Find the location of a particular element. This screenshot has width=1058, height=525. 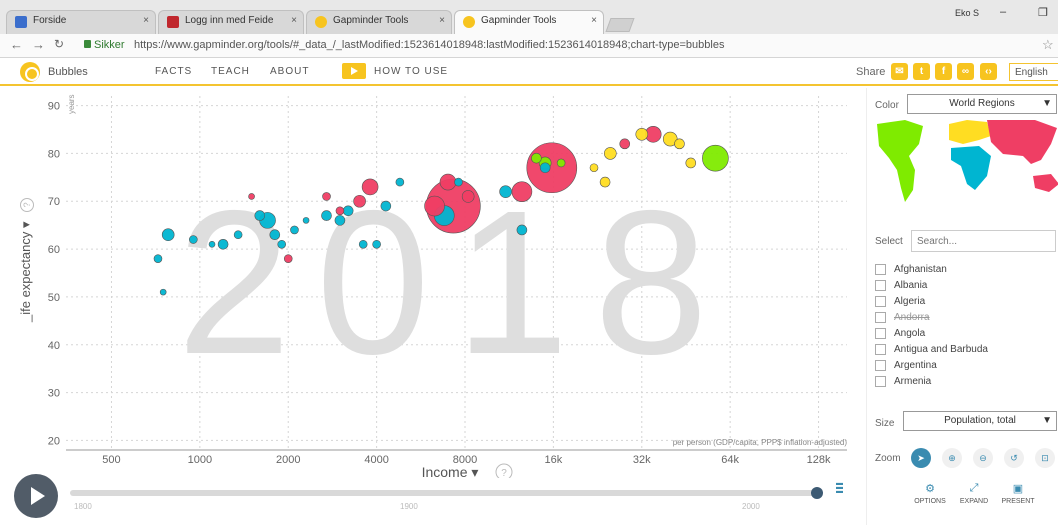

color-dropdown: World Regions ▼ is located at coordinates (982, 104).